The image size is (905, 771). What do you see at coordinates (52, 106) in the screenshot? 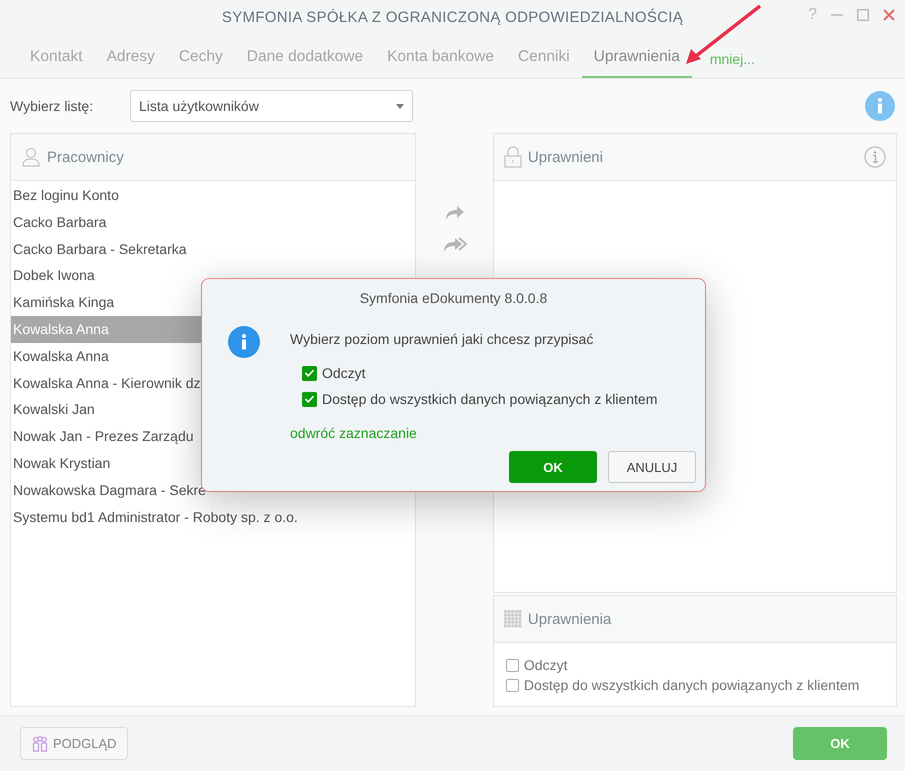
I see `list-label: Wybierz listę:` at bounding box center [52, 106].